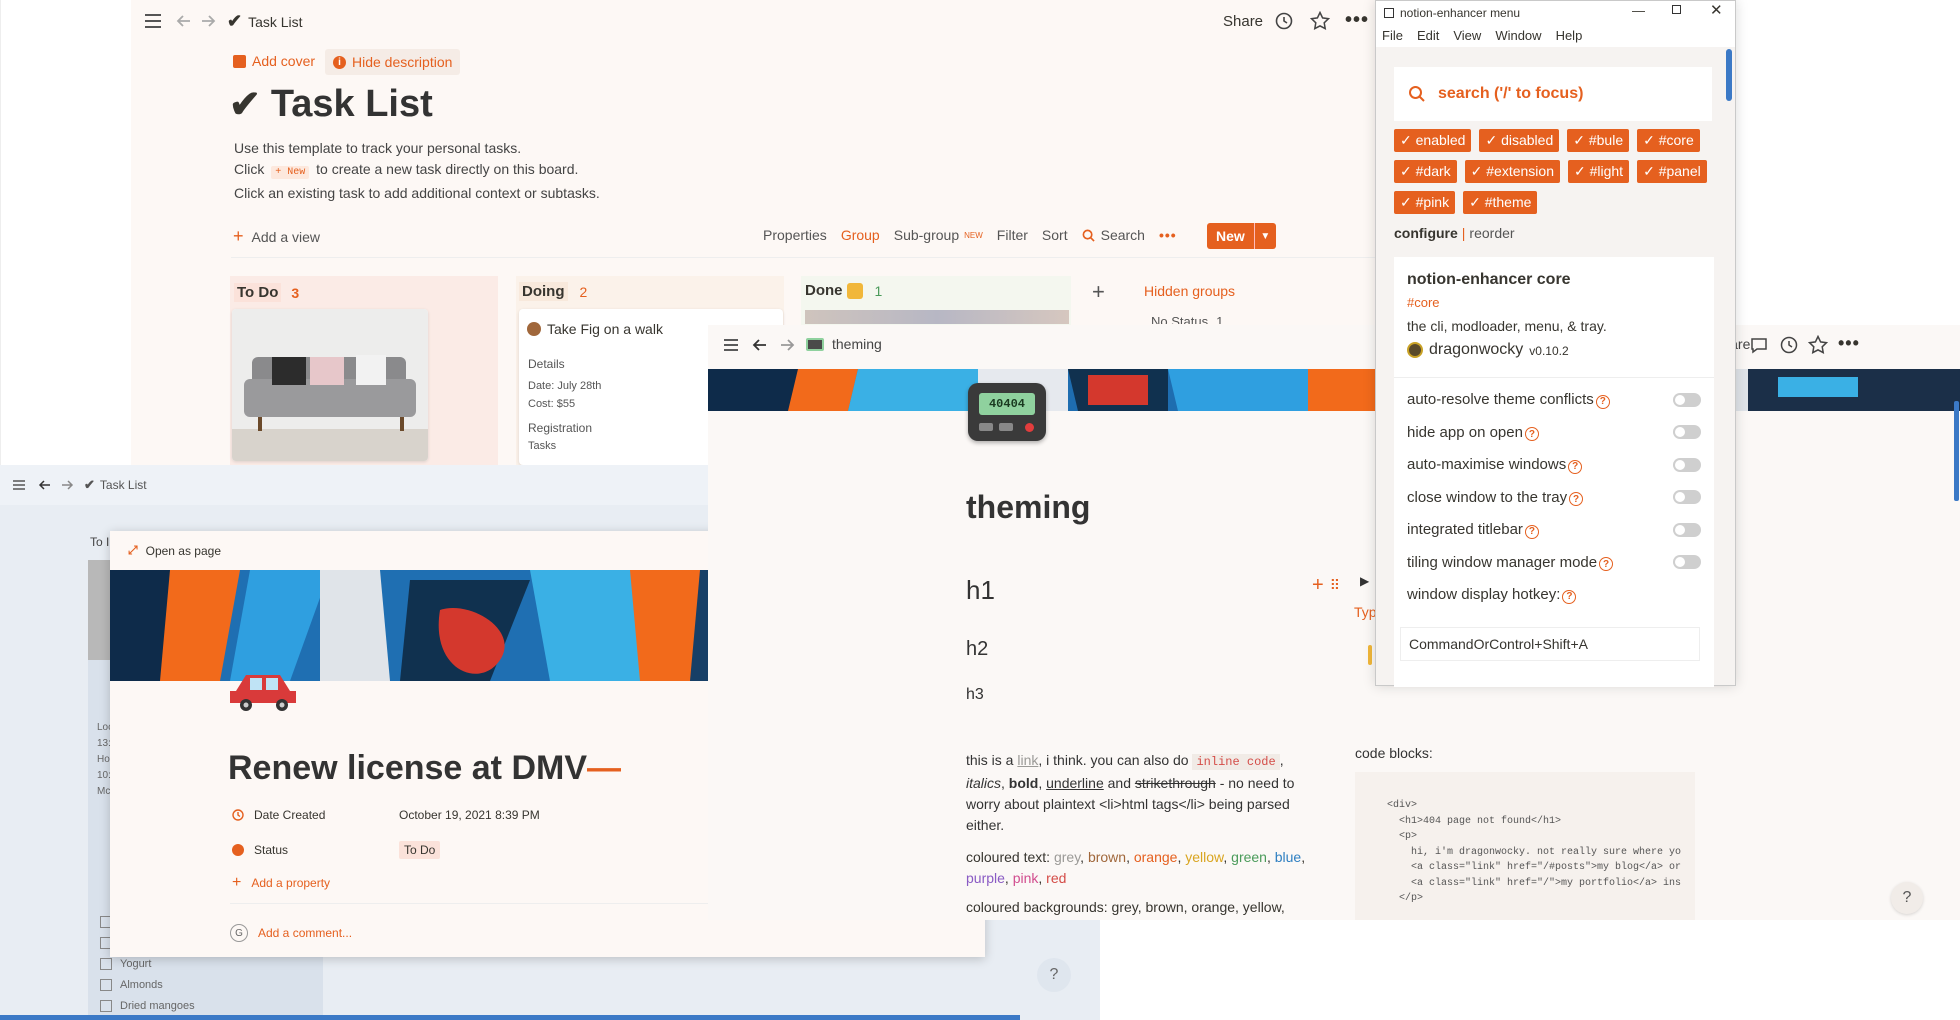  I want to click on no-status-group: No Status 1, so click(1187, 319).